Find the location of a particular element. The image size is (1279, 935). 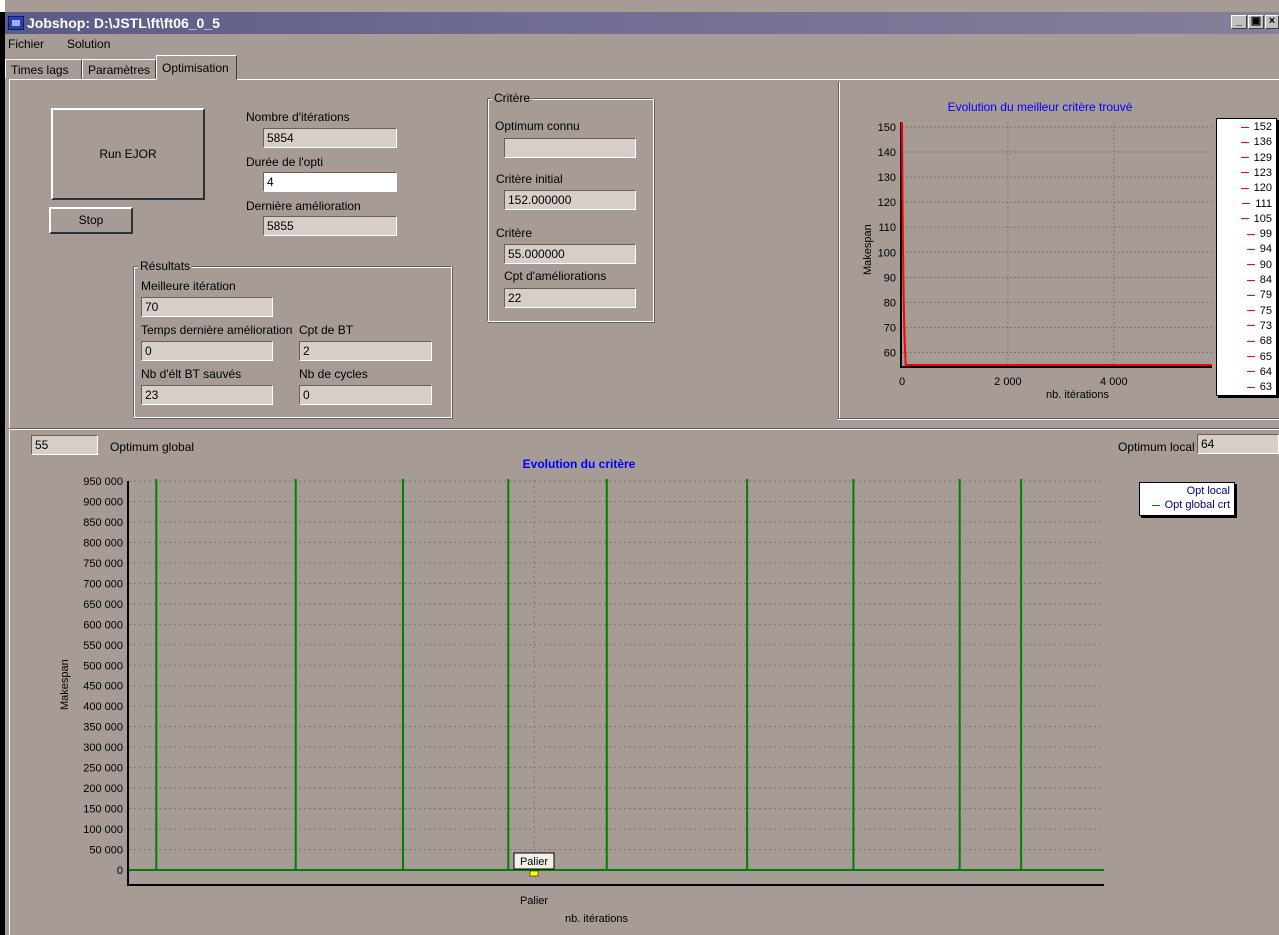

y-tick-label: 140 is located at coordinates (887, 153).